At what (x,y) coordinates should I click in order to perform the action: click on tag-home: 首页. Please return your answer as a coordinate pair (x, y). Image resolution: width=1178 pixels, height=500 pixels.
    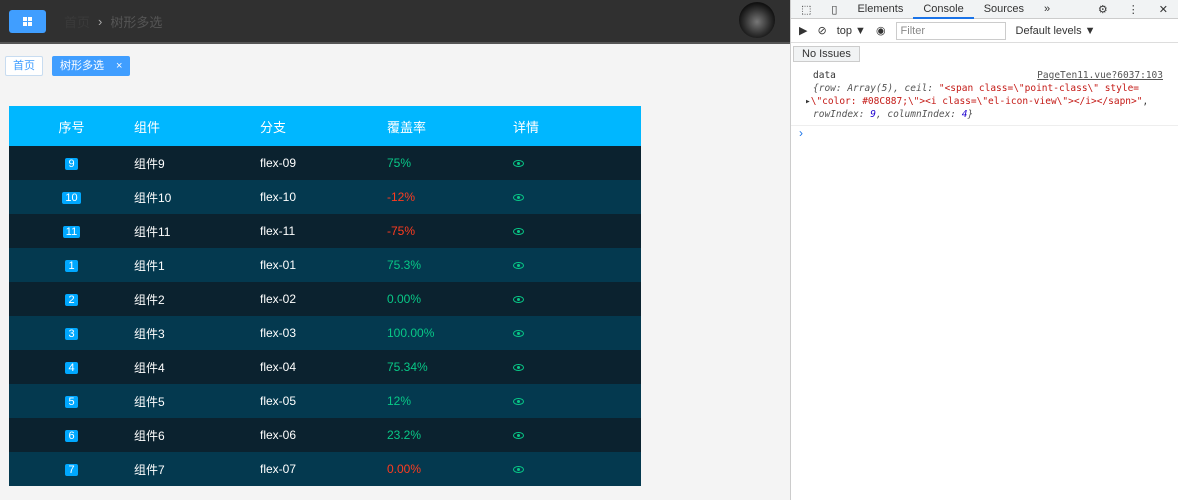
    Looking at the image, I should click on (24, 66).